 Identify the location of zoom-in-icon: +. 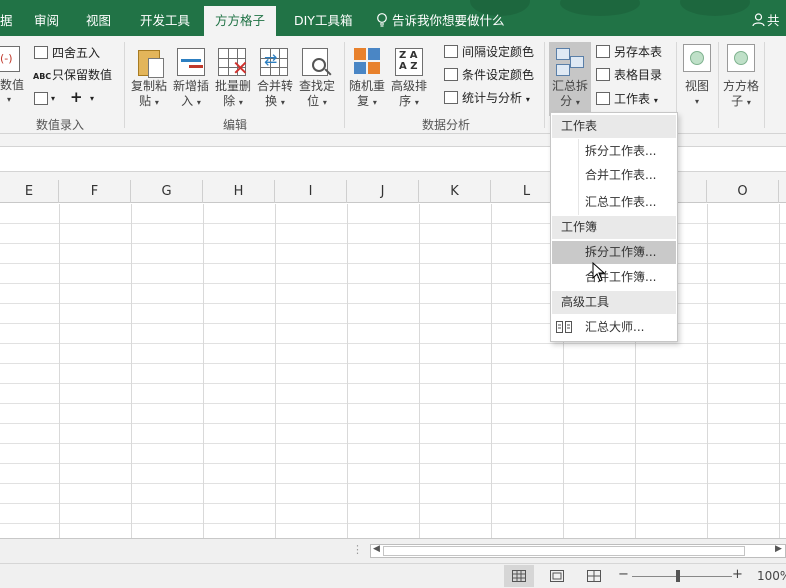
(737, 574).